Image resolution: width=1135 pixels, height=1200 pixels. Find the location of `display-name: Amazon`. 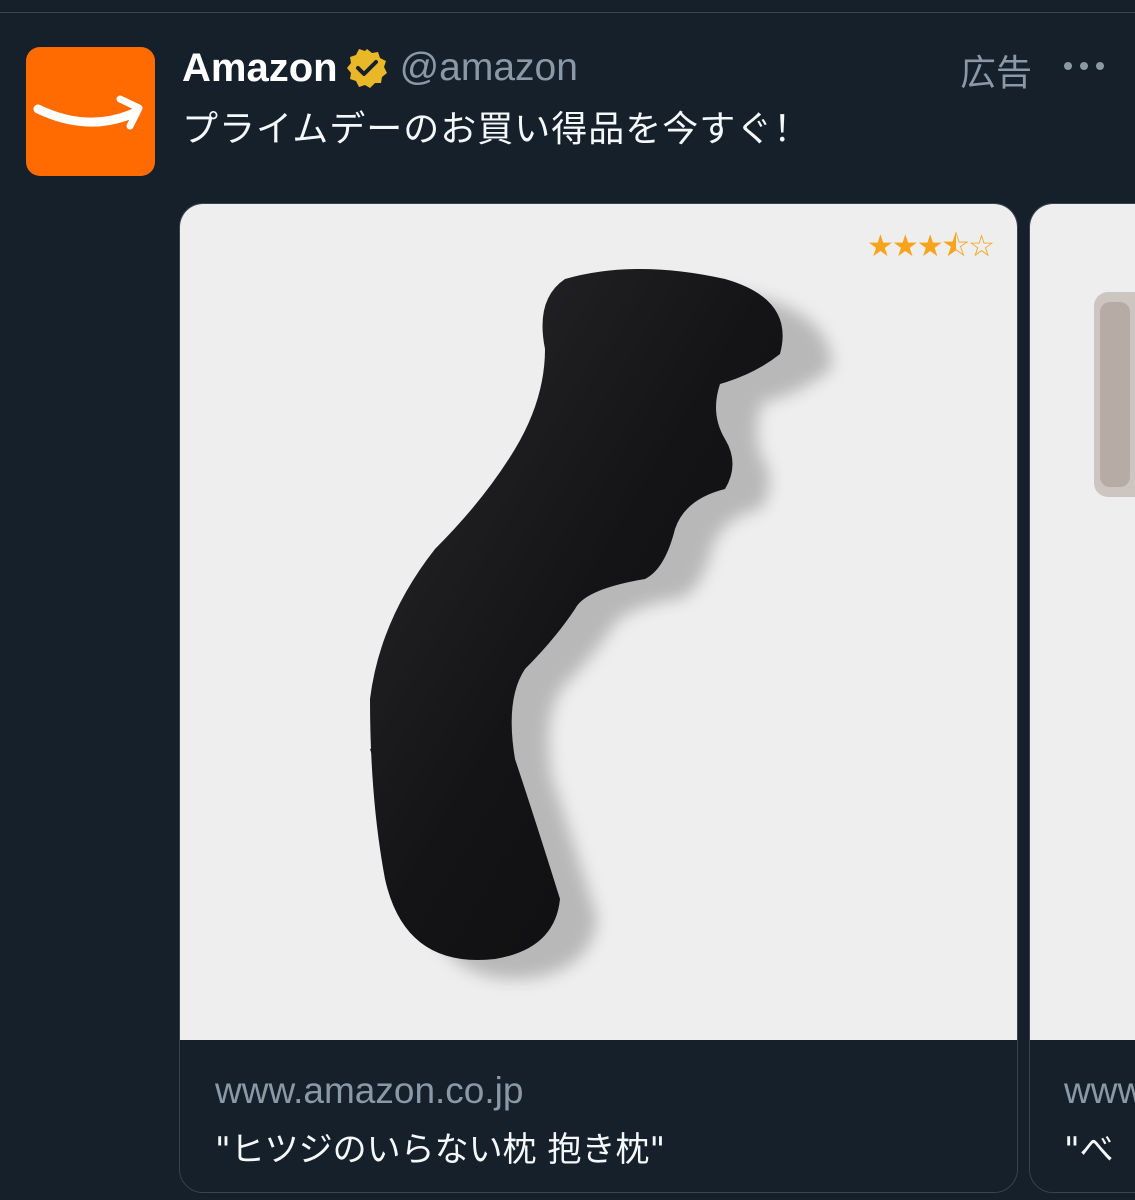

display-name: Amazon is located at coordinates (260, 68).